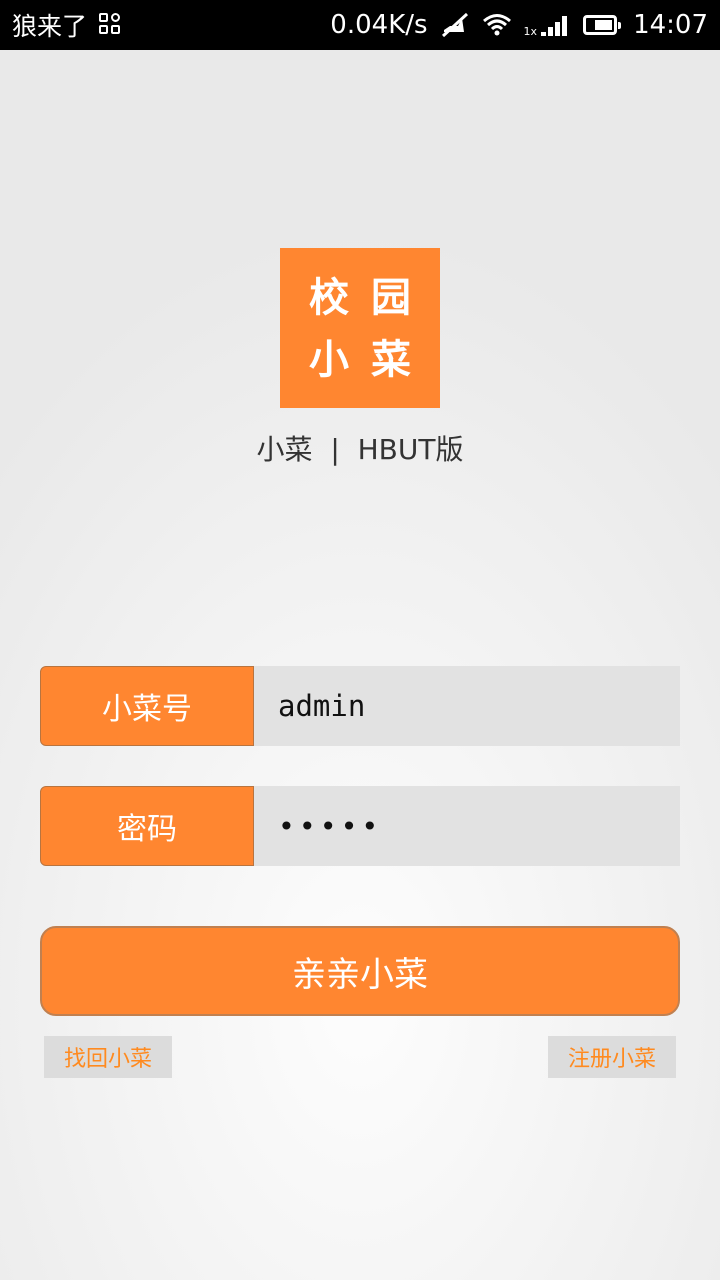  Describe the element at coordinates (329, 298) in the screenshot. I see `logo-char: 校` at that location.